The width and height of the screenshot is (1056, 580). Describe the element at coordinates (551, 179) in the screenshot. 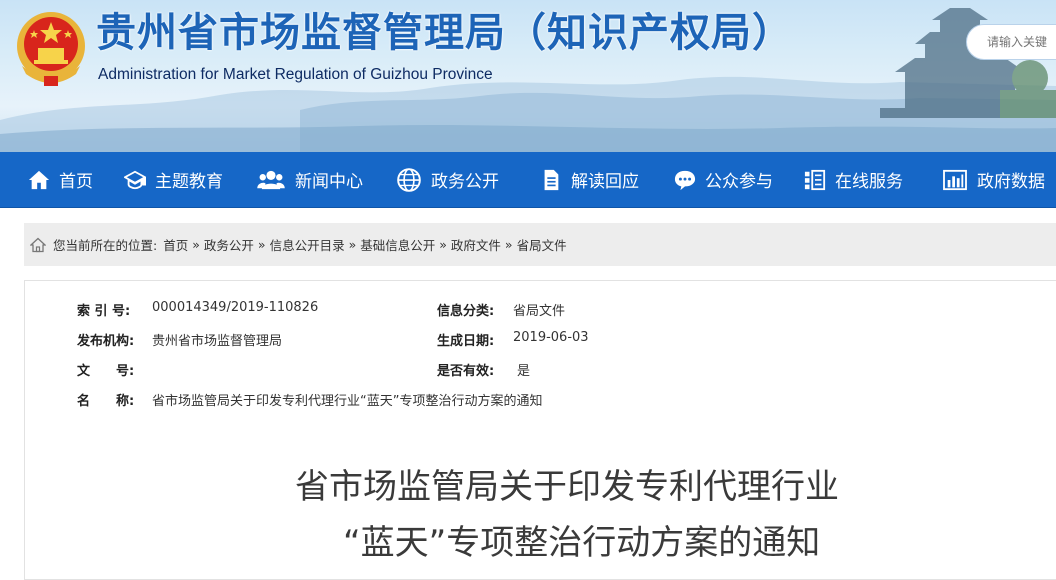

I see `document-icon` at that location.